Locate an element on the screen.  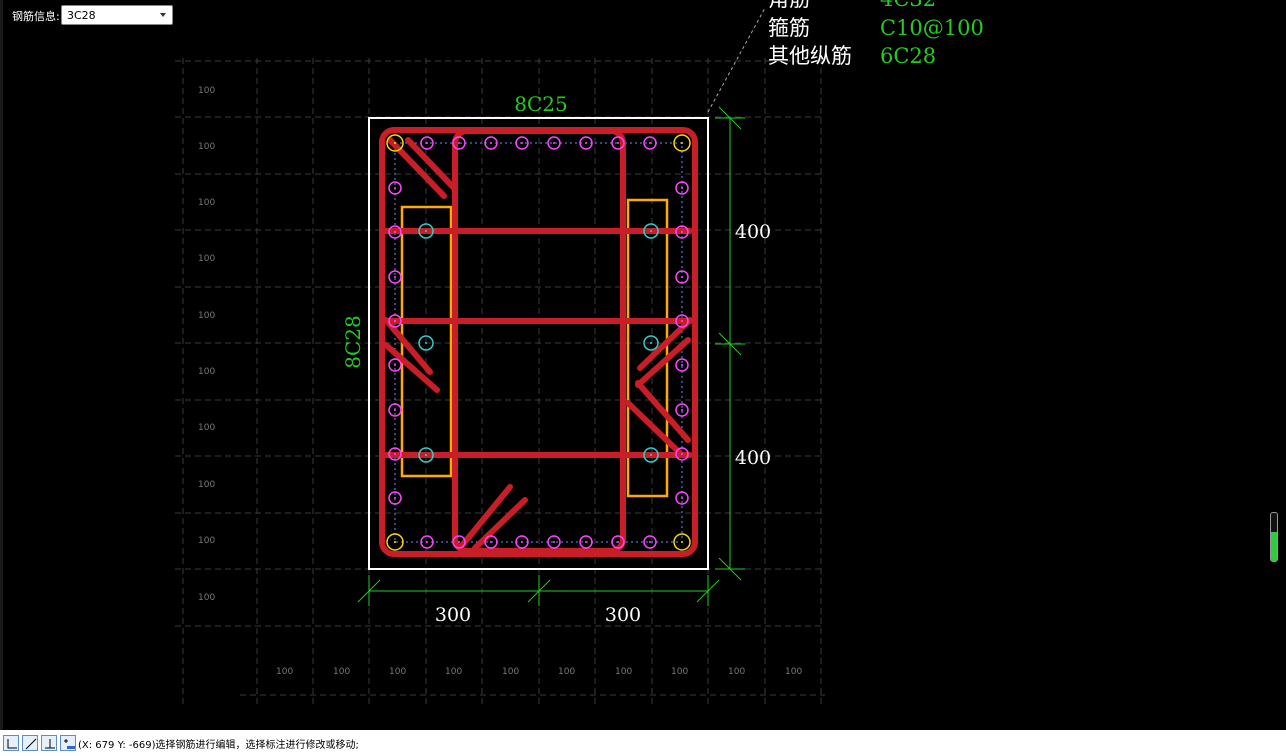
top-bar-label: 8C25 is located at coordinates (540, 104).